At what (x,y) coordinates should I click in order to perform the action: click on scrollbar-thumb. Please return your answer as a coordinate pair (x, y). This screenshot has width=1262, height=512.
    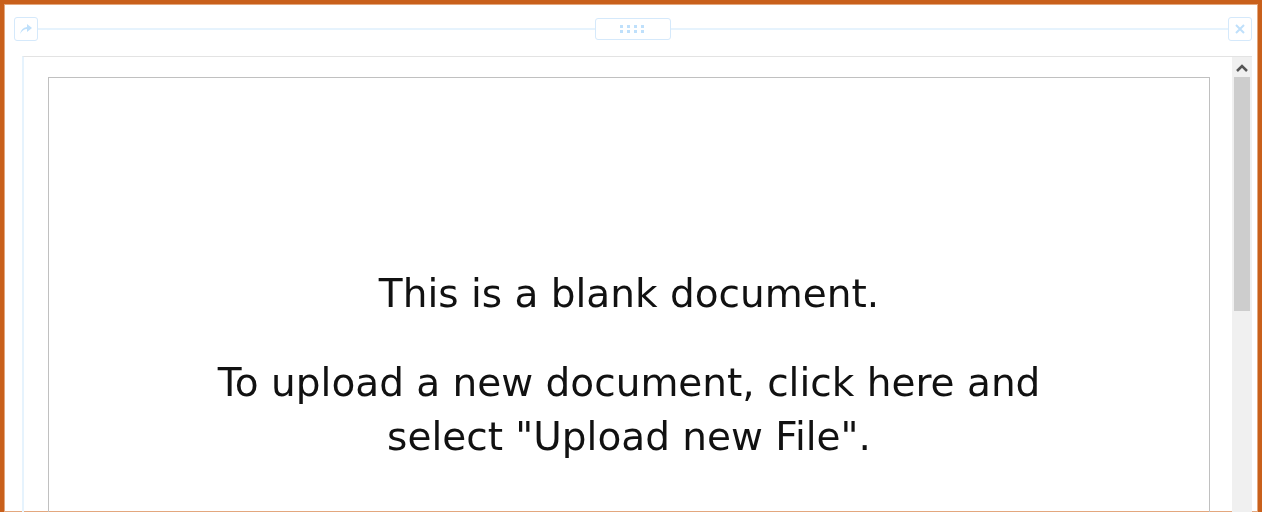
    Looking at the image, I should click on (1242, 194).